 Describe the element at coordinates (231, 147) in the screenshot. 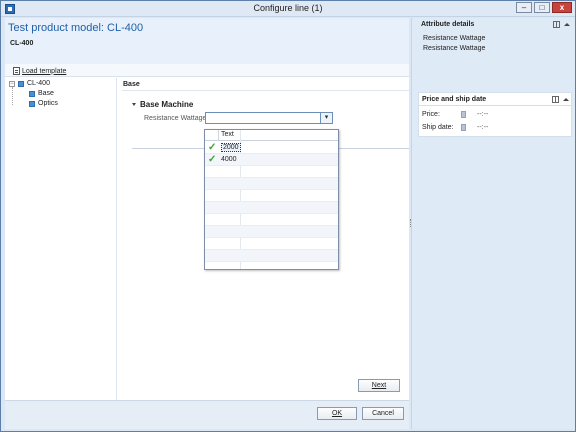

I see `dropdown-row-value: 2000` at that location.